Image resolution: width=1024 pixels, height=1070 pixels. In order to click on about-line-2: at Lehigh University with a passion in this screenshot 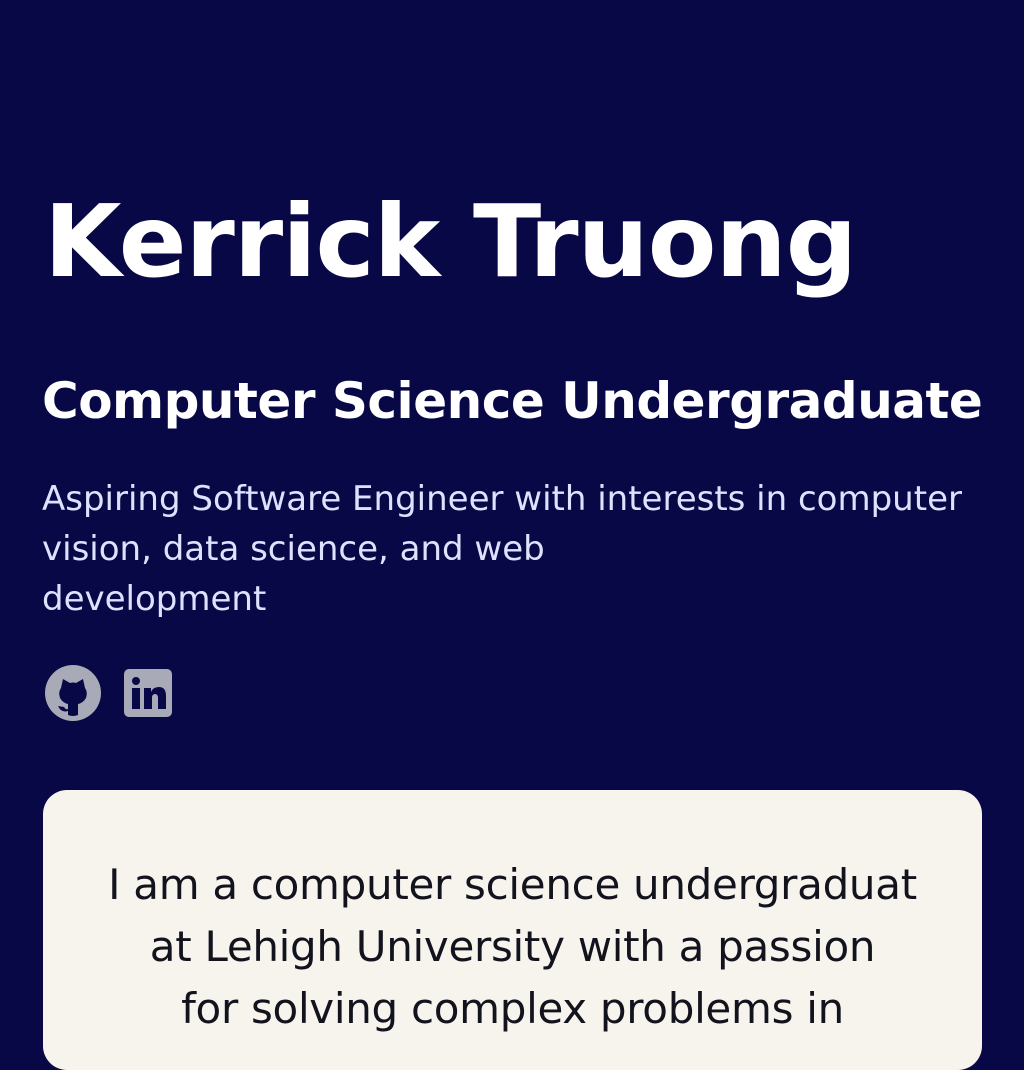, I will do `click(512, 946)`.